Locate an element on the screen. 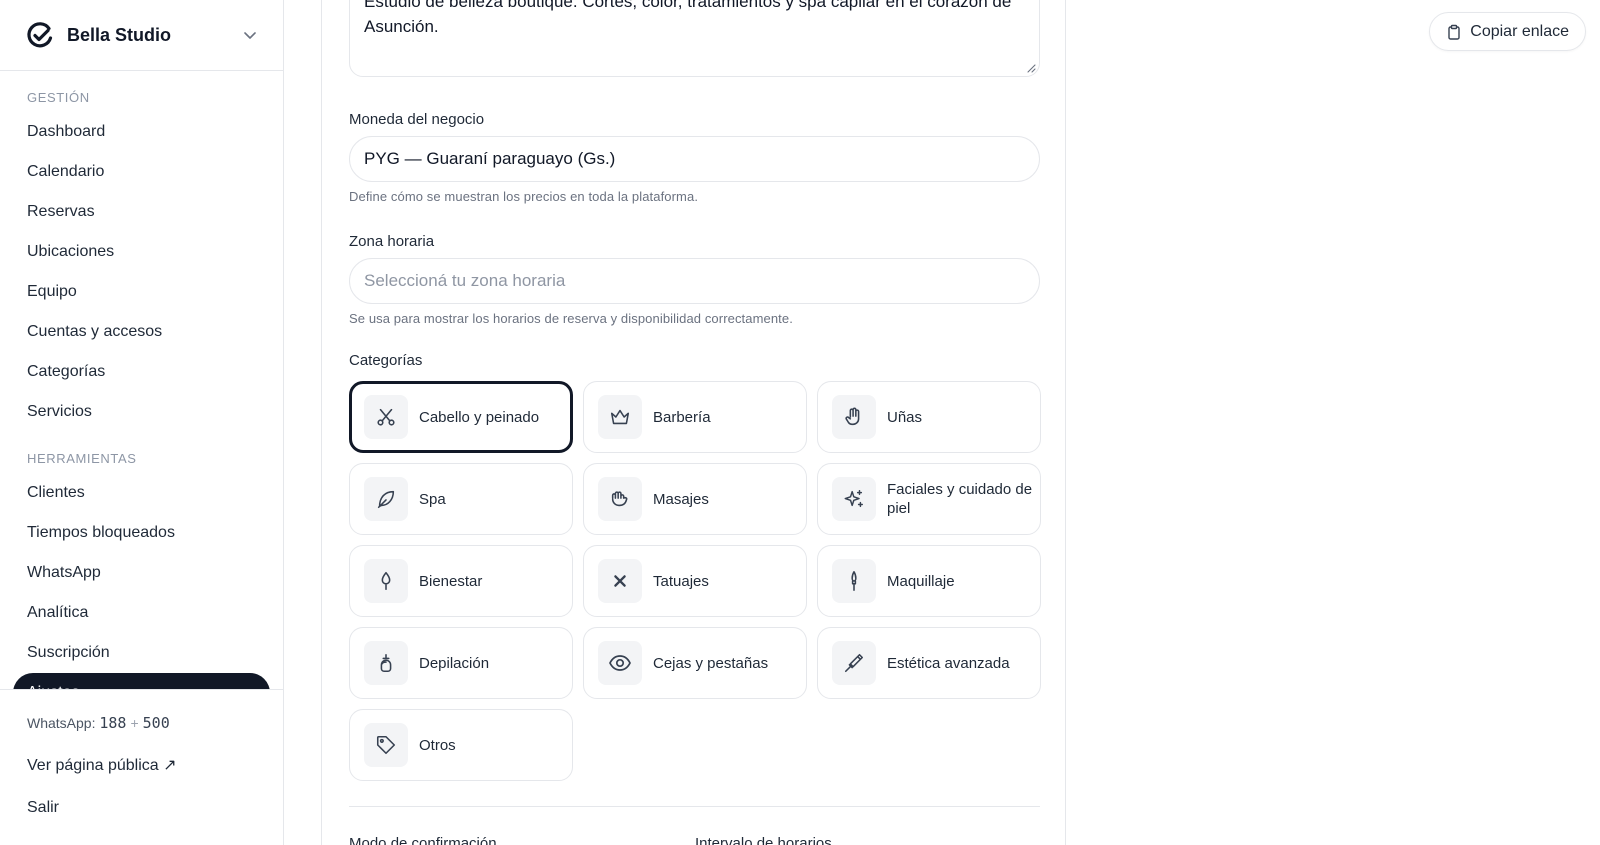 The width and height of the screenshot is (1600, 845). copy-link-button: Copiar enlace is located at coordinates (1507, 31).